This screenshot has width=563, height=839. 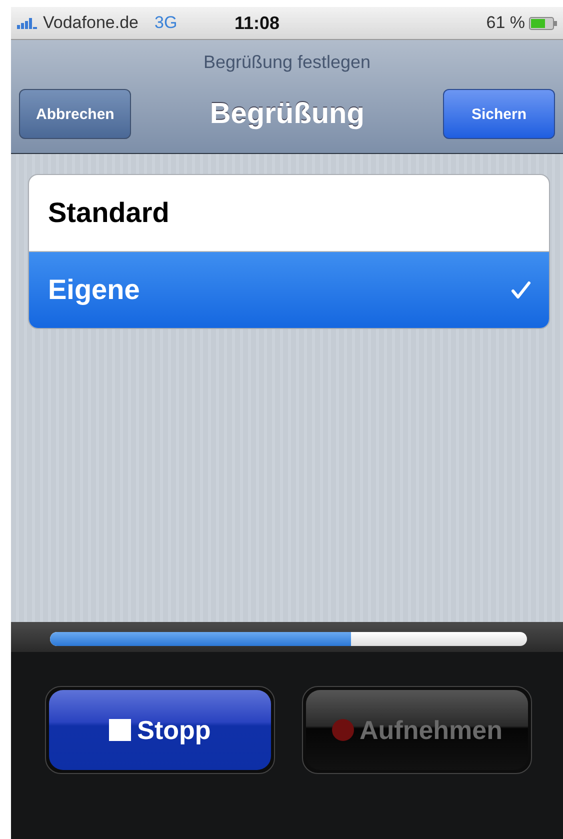 What do you see at coordinates (160, 730) in the screenshot?
I see `stop-button: Stopp` at bounding box center [160, 730].